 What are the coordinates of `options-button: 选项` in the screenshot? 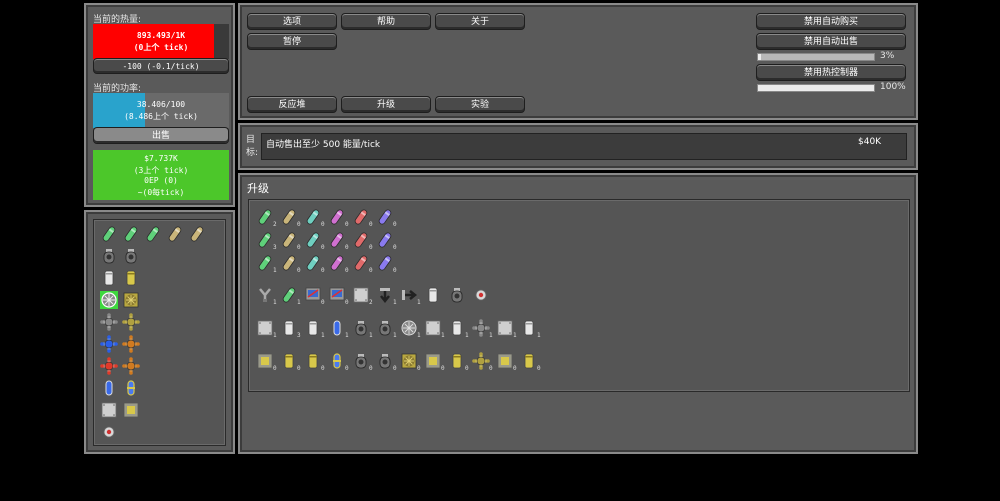 It's located at (292, 21).